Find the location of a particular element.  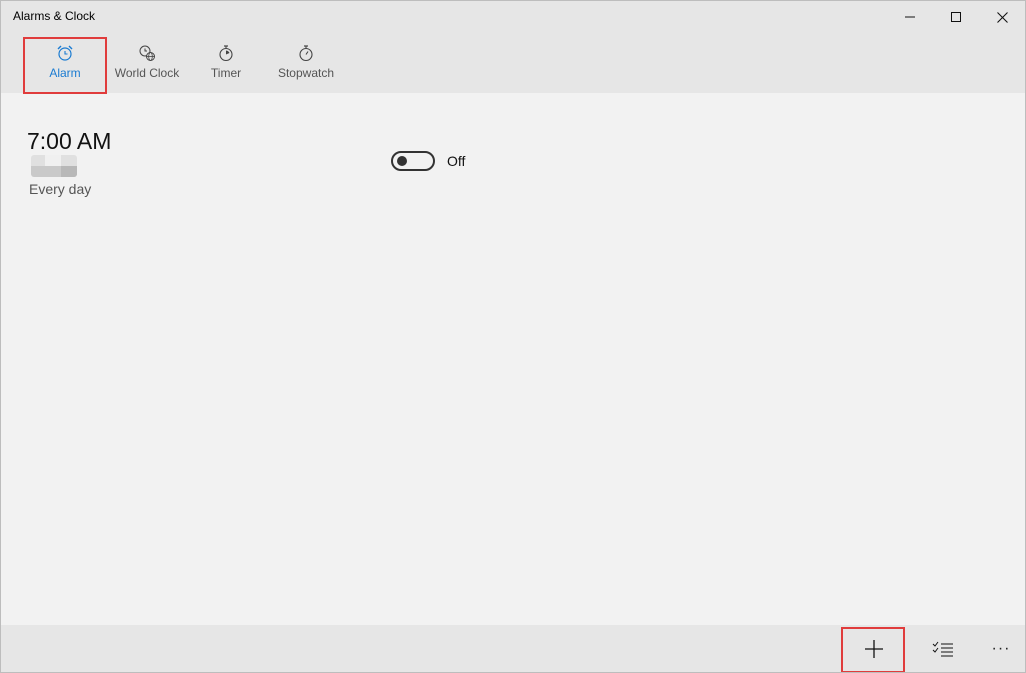

add-alarm-button is located at coordinates (874, 648).